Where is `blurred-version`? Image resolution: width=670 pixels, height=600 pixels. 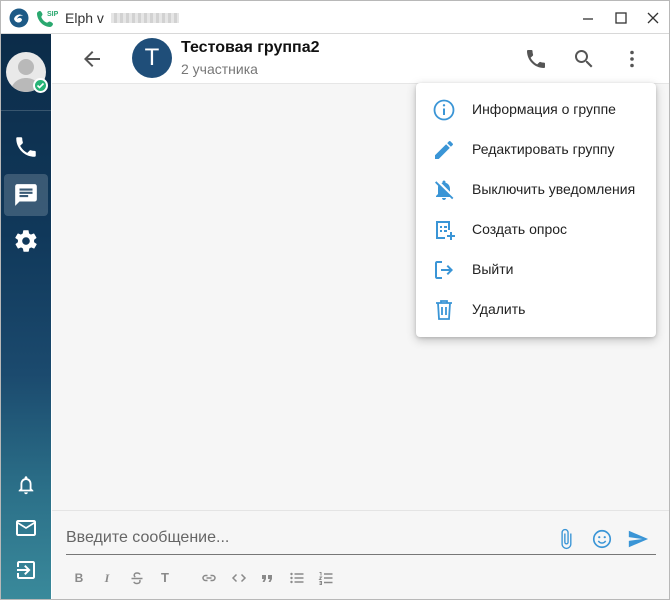
blurred-version is located at coordinates (145, 18).